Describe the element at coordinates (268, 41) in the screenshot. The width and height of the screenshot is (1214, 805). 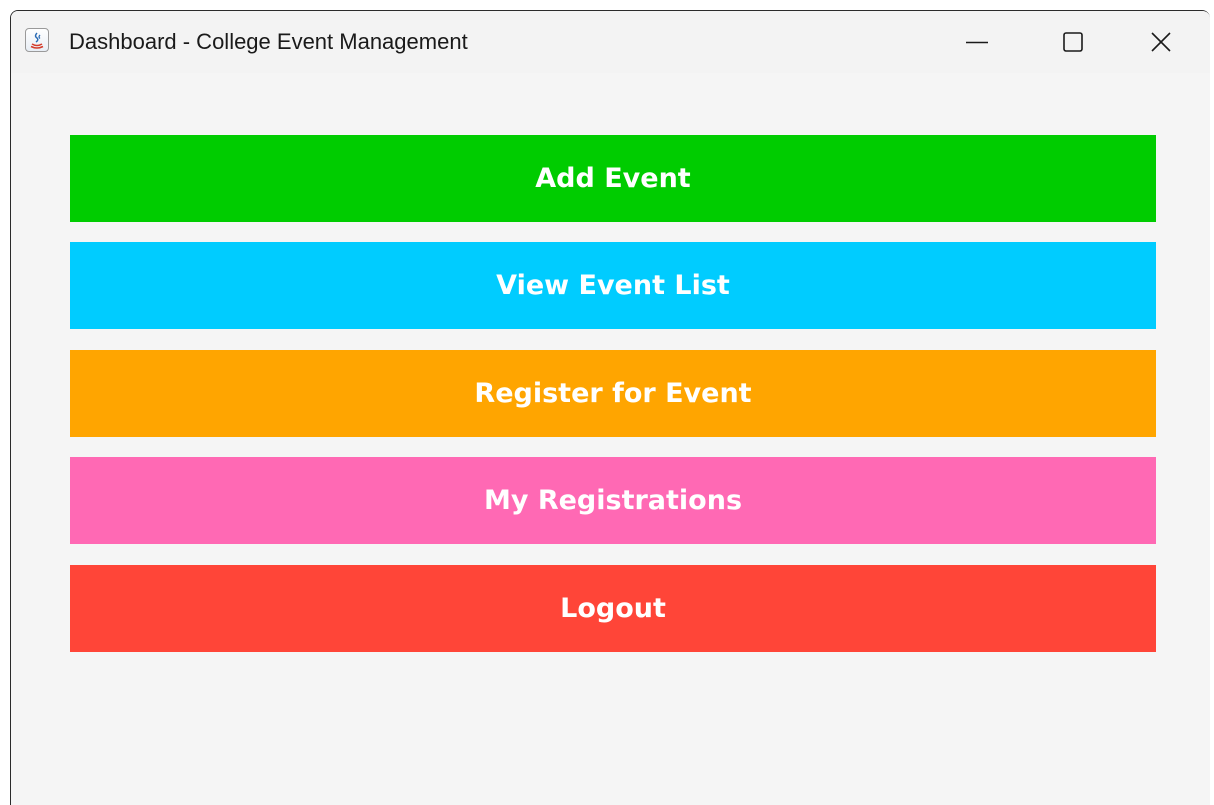
I see `window-title: Dashboard - College Event Management` at that location.